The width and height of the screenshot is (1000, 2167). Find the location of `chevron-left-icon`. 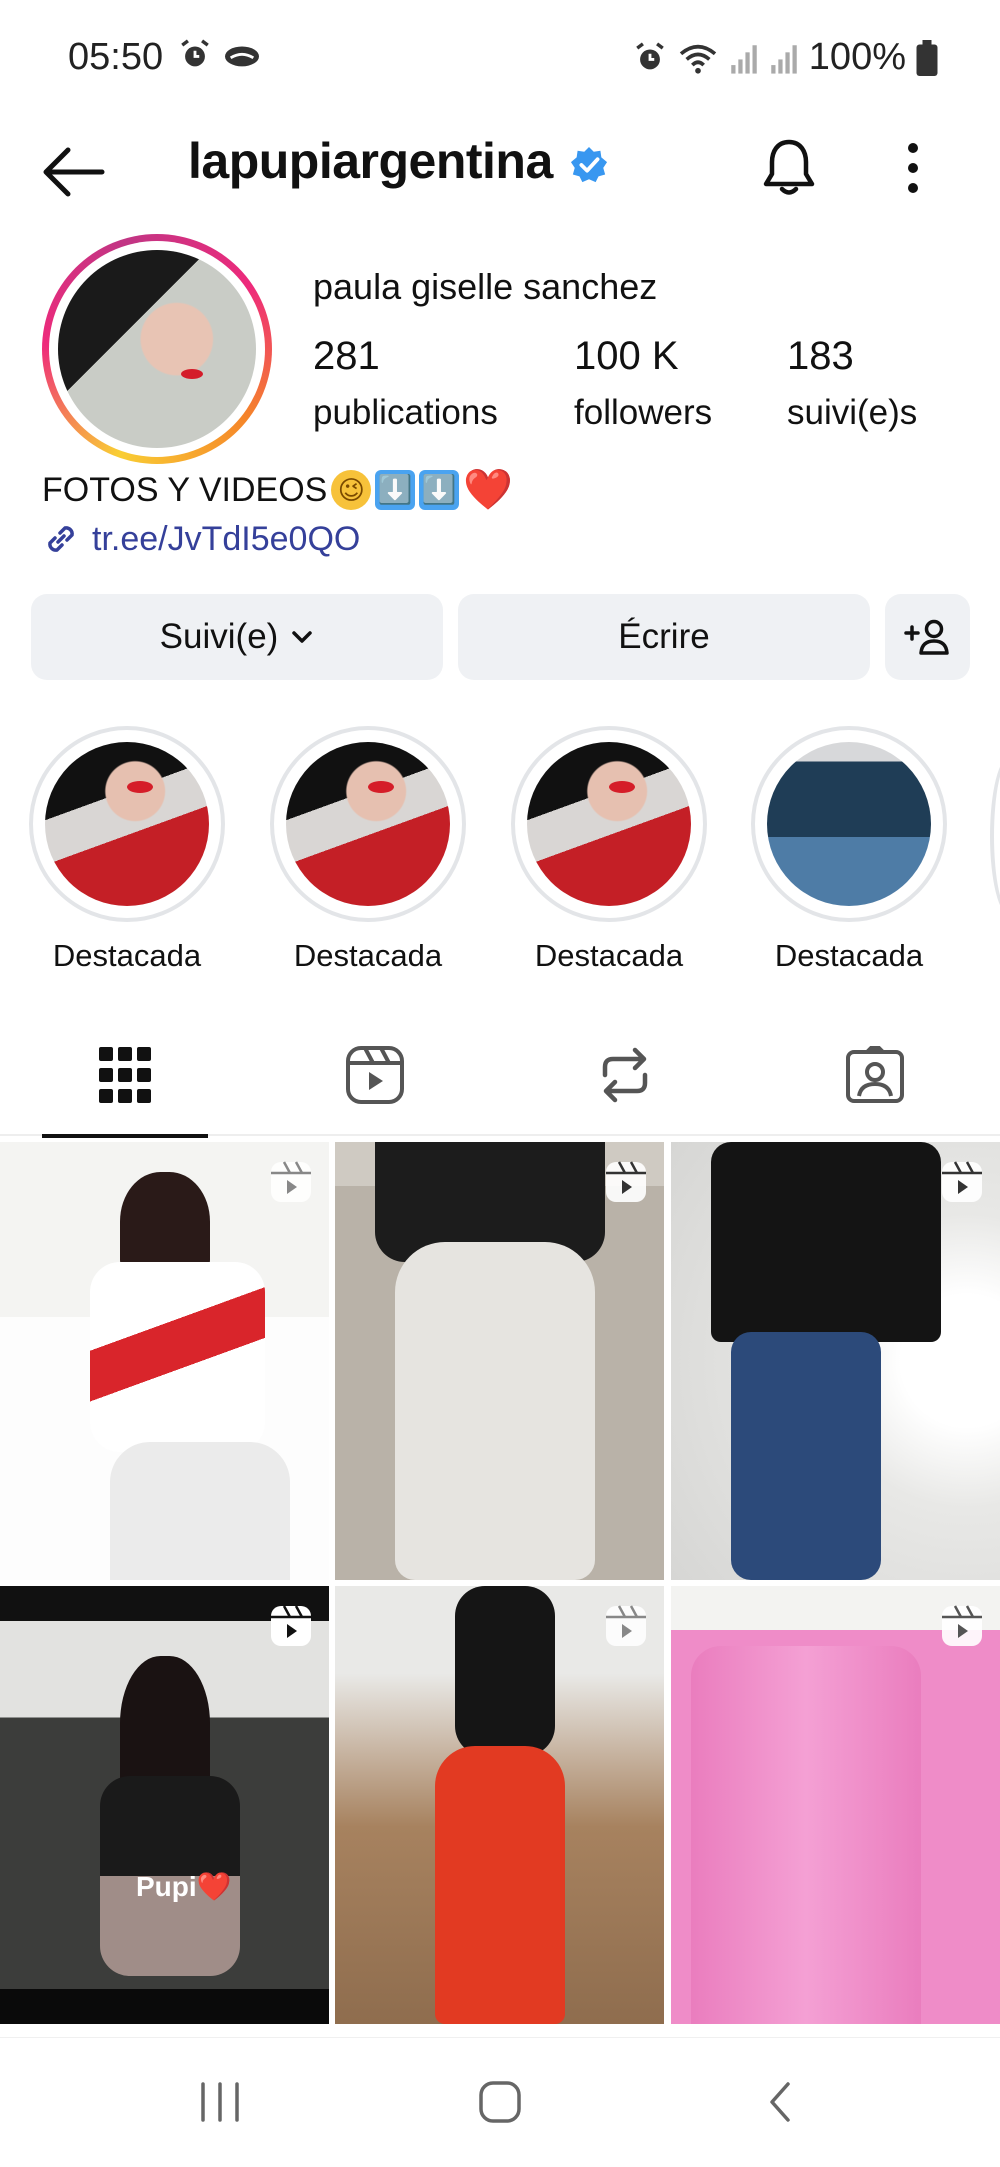

chevron-left-icon is located at coordinates (780, 2102).